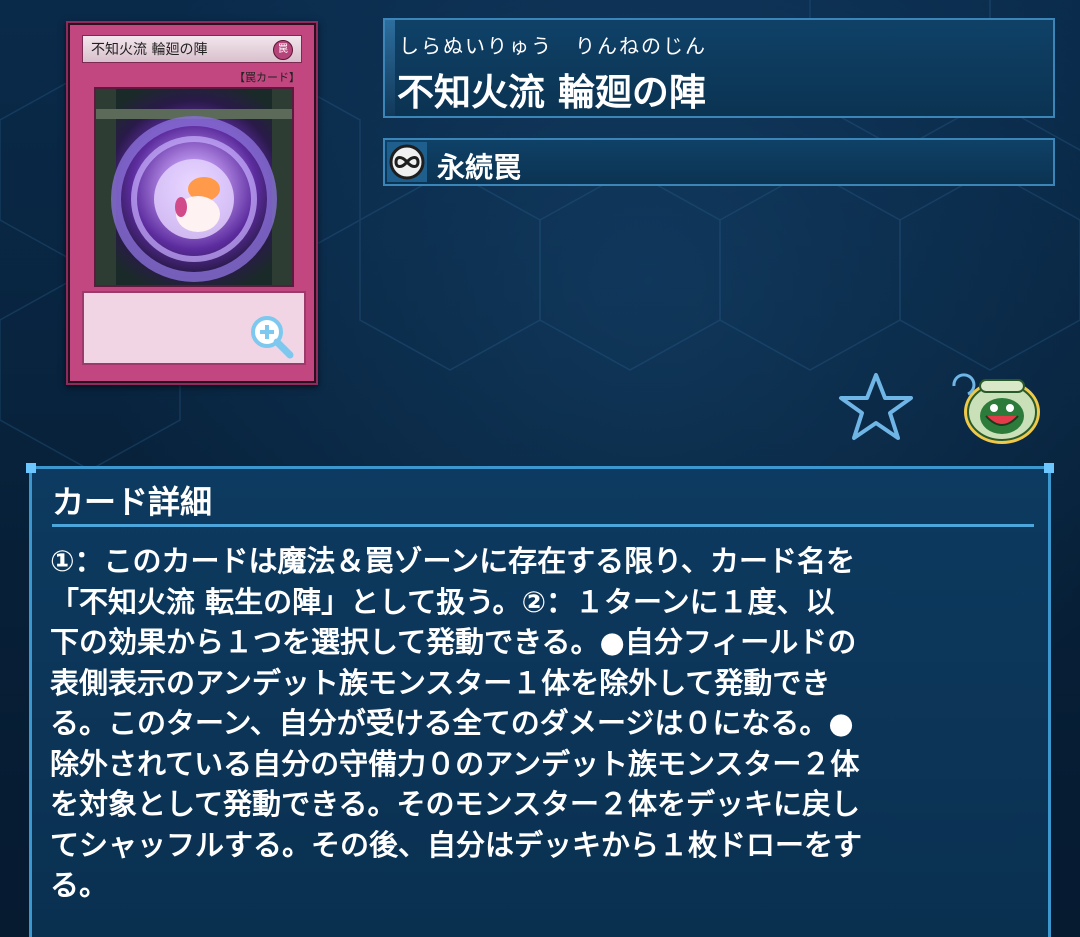 This screenshot has width=1080, height=937. What do you see at coordinates (479, 167) in the screenshot?
I see `card-type-label: 永続罠` at bounding box center [479, 167].